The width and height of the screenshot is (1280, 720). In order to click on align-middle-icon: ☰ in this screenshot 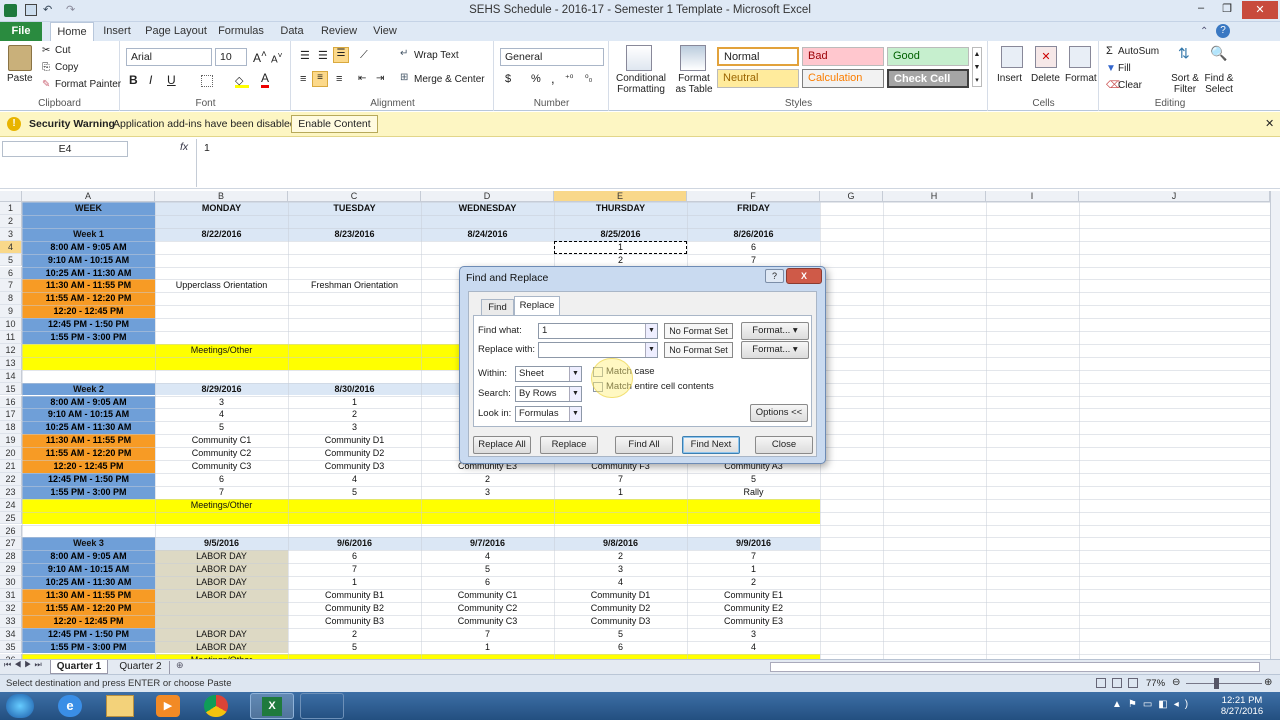, I will do `click(323, 55)`.